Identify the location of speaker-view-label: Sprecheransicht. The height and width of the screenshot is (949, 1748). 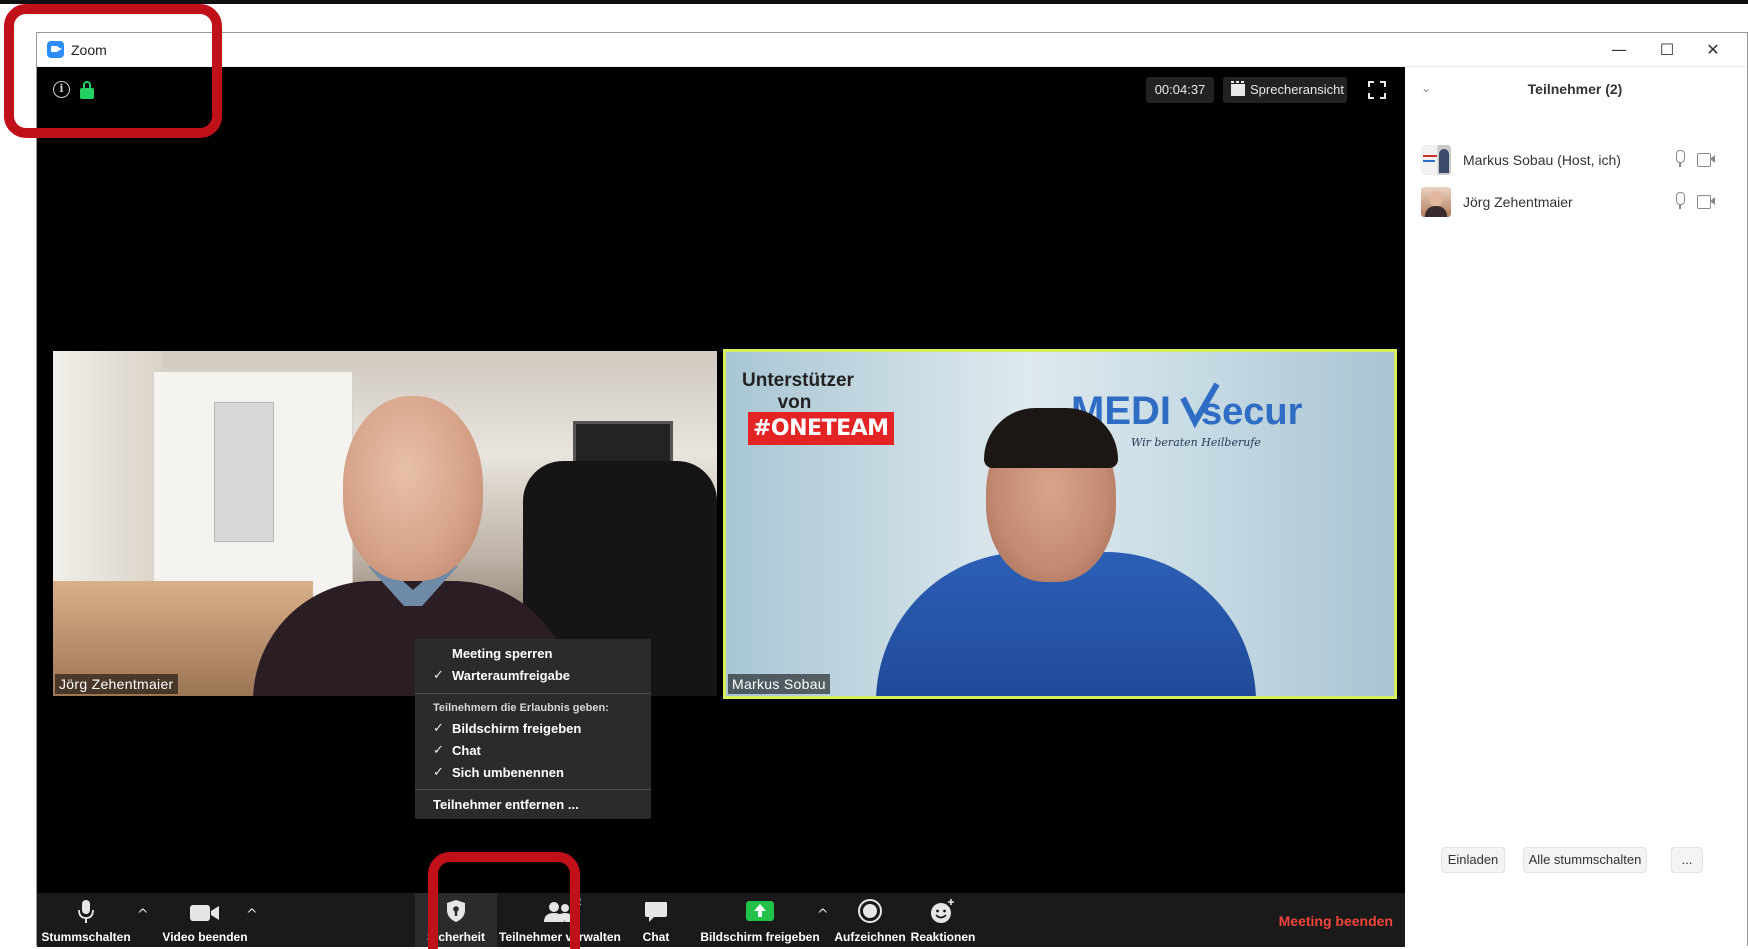
(1297, 89).